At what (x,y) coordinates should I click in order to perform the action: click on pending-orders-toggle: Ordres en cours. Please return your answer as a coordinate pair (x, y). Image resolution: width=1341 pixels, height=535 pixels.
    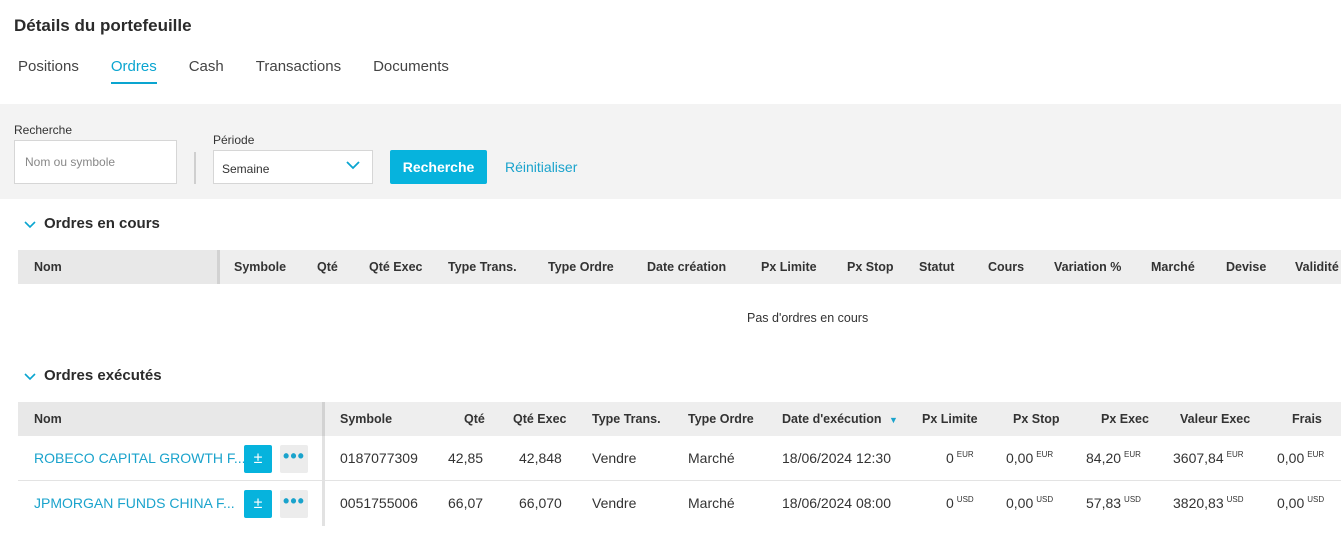
    Looking at the image, I should click on (92, 223).